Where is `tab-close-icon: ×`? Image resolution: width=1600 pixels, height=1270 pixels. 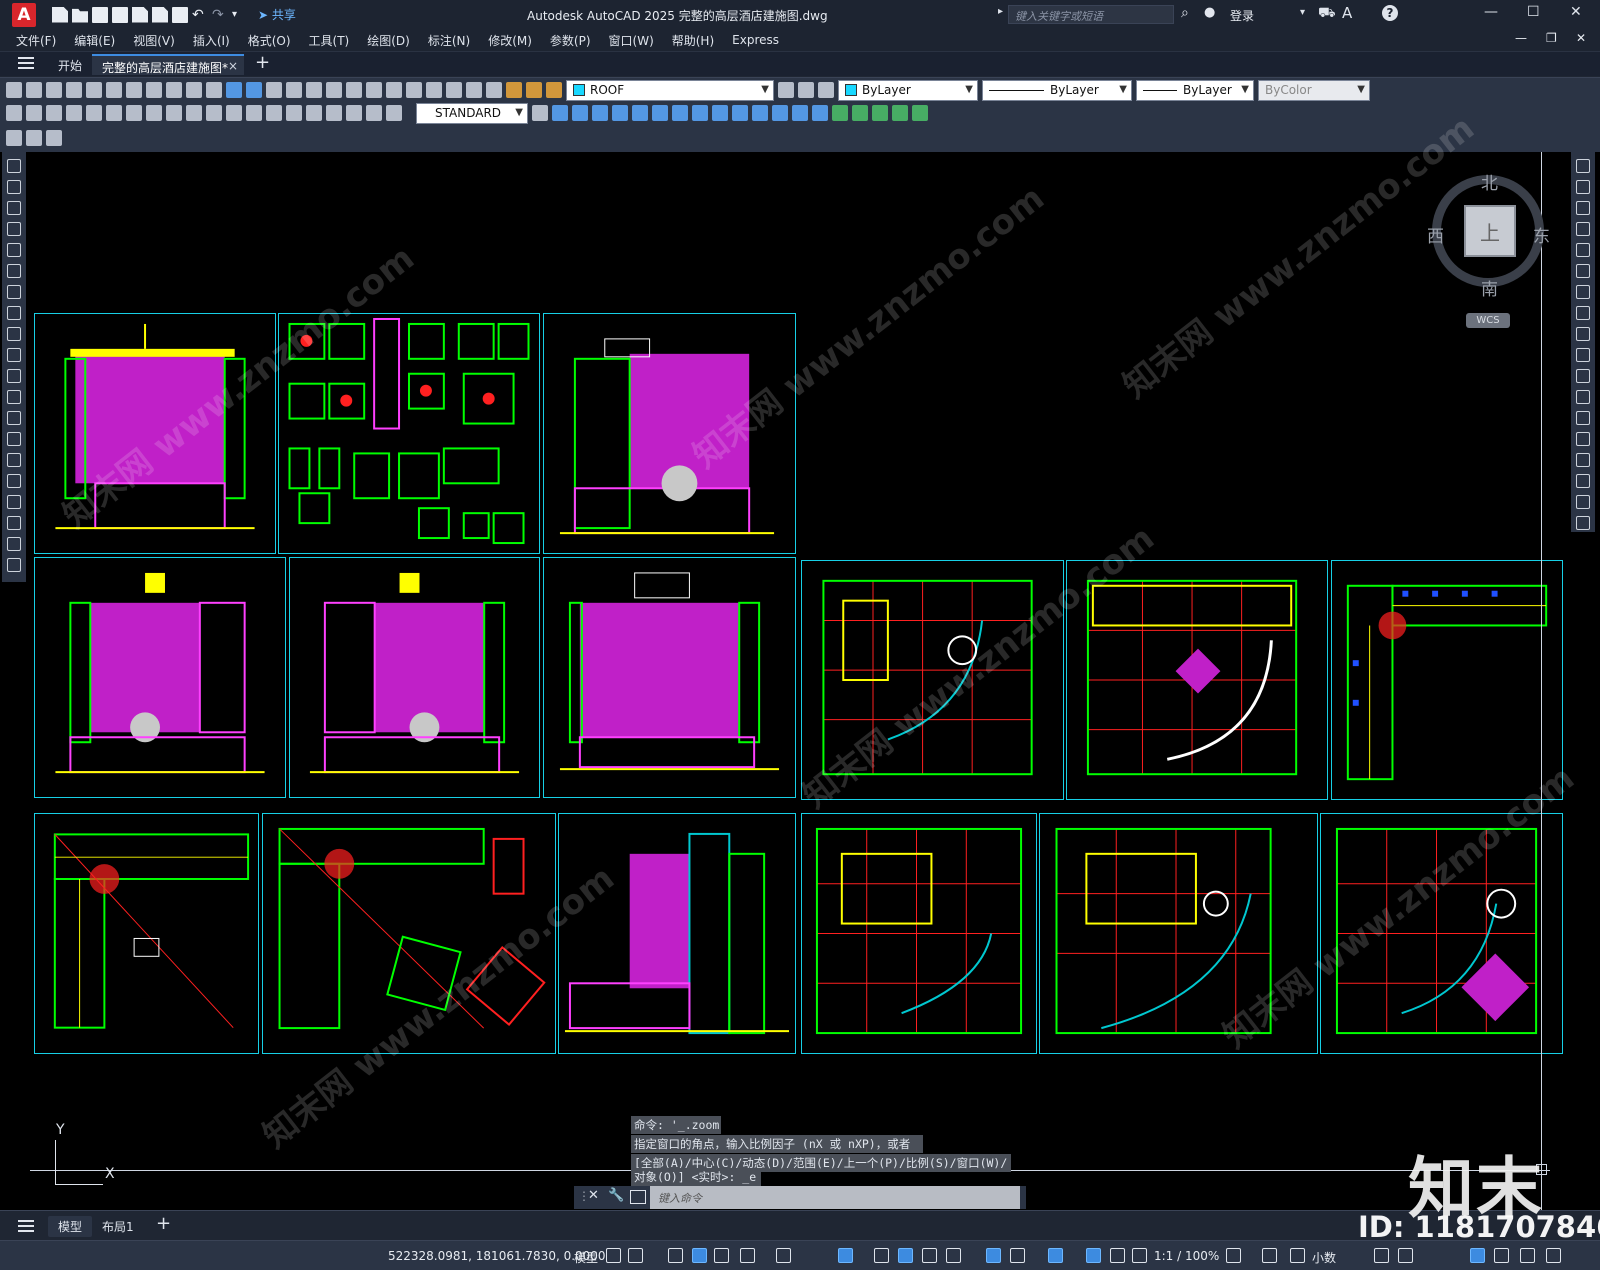
tab-close-icon: × is located at coordinates (233, 66).